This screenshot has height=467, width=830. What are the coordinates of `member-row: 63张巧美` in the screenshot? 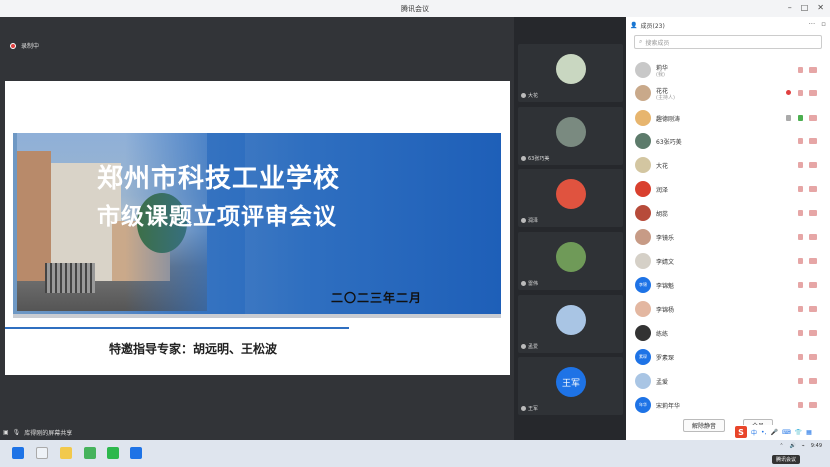 It's located at (728, 141).